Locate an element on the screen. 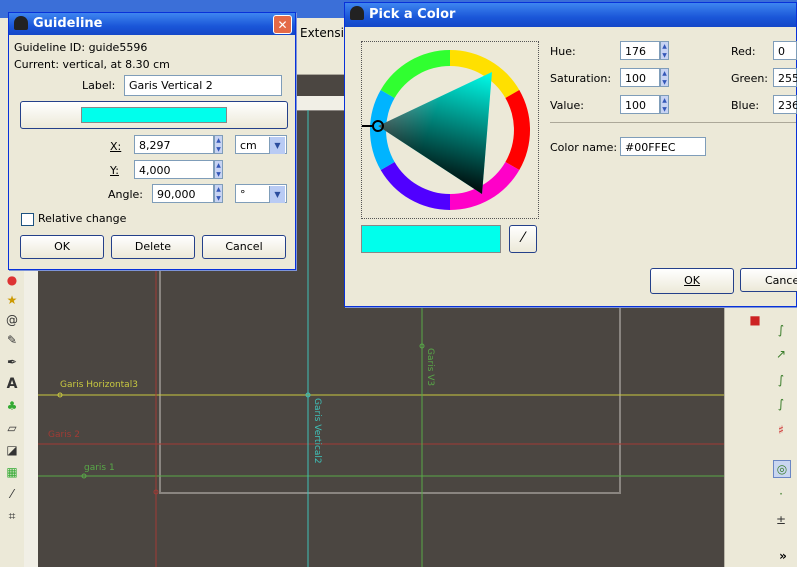  label-input: Garis Vertical 2 is located at coordinates (203, 85).